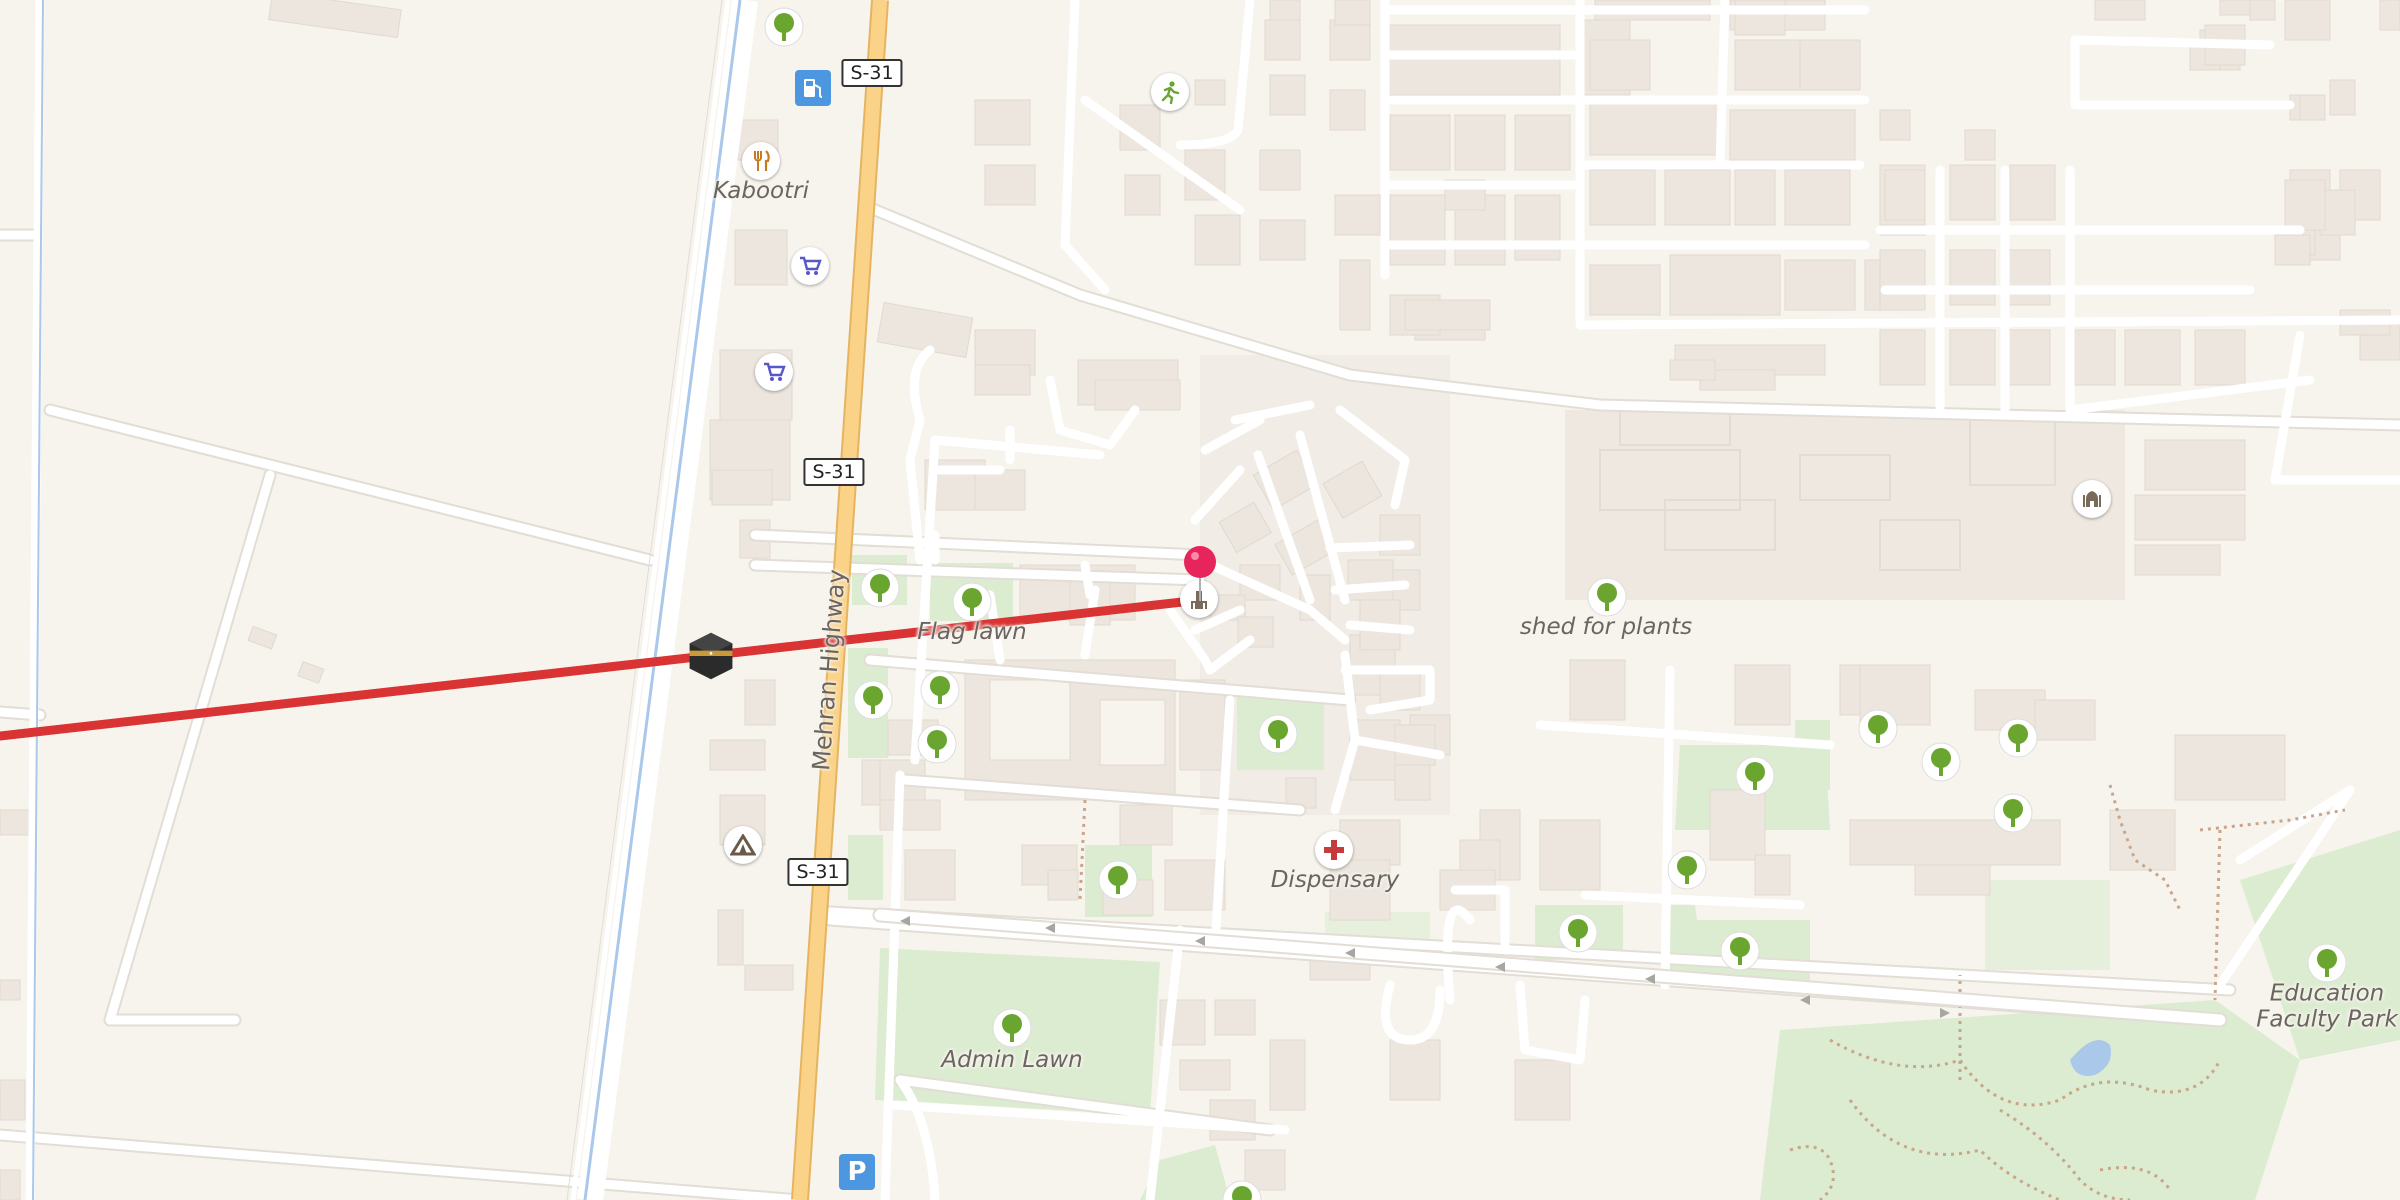 The width and height of the screenshot is (2400, 1200). I want to click on parking-icon: P, so click(857, 1172).